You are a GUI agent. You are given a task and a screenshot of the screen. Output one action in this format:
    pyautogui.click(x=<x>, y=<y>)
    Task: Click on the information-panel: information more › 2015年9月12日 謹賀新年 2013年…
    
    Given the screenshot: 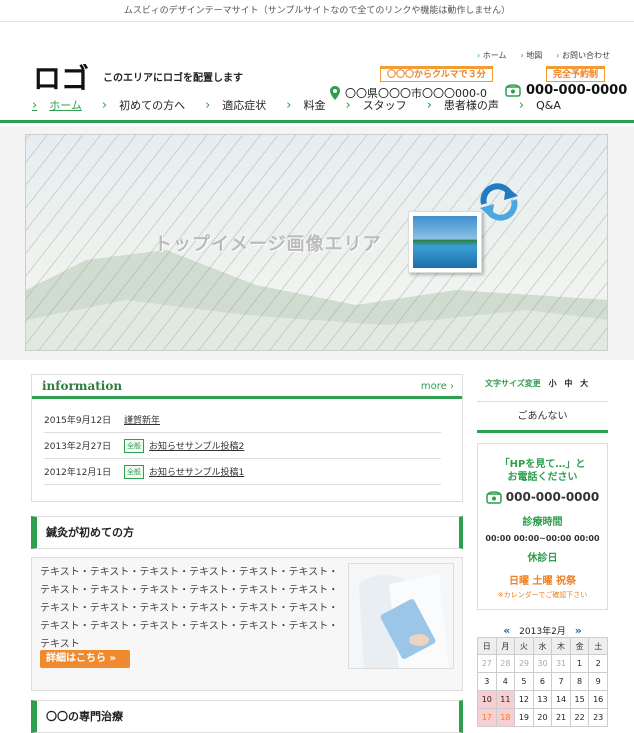 What is the action you would take?
    pyautogui.click(x=247, y=438)
    